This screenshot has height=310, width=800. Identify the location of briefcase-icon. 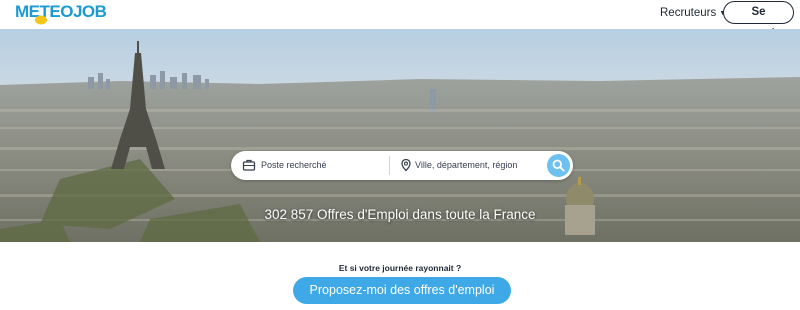
(249, 165).